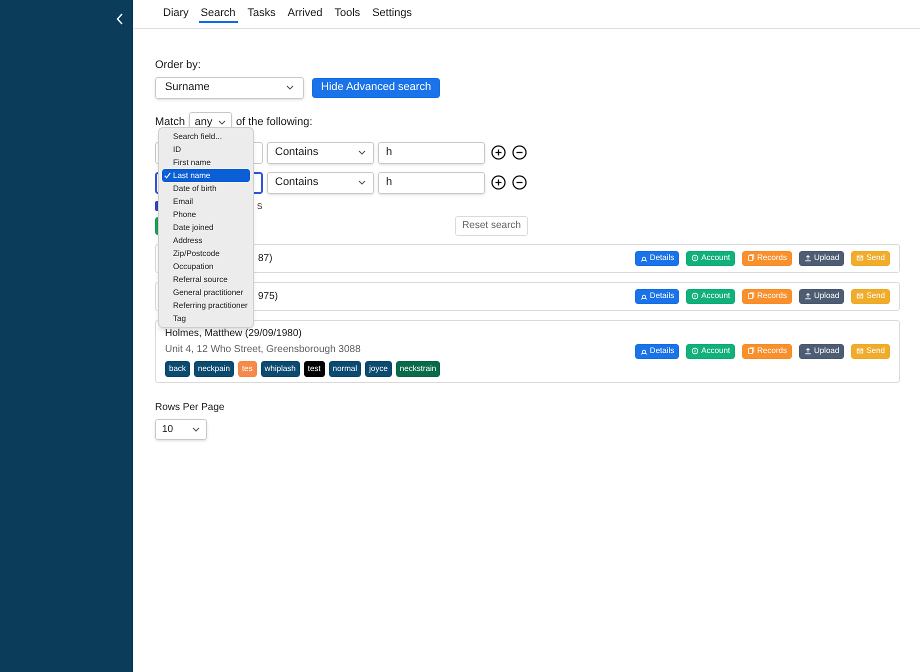 This screenshot has width=920, height=672. What do you see at coordinates (268, 297) in the screenshot?
I see `patient-name: 975)` at bounding box center [268, 297].